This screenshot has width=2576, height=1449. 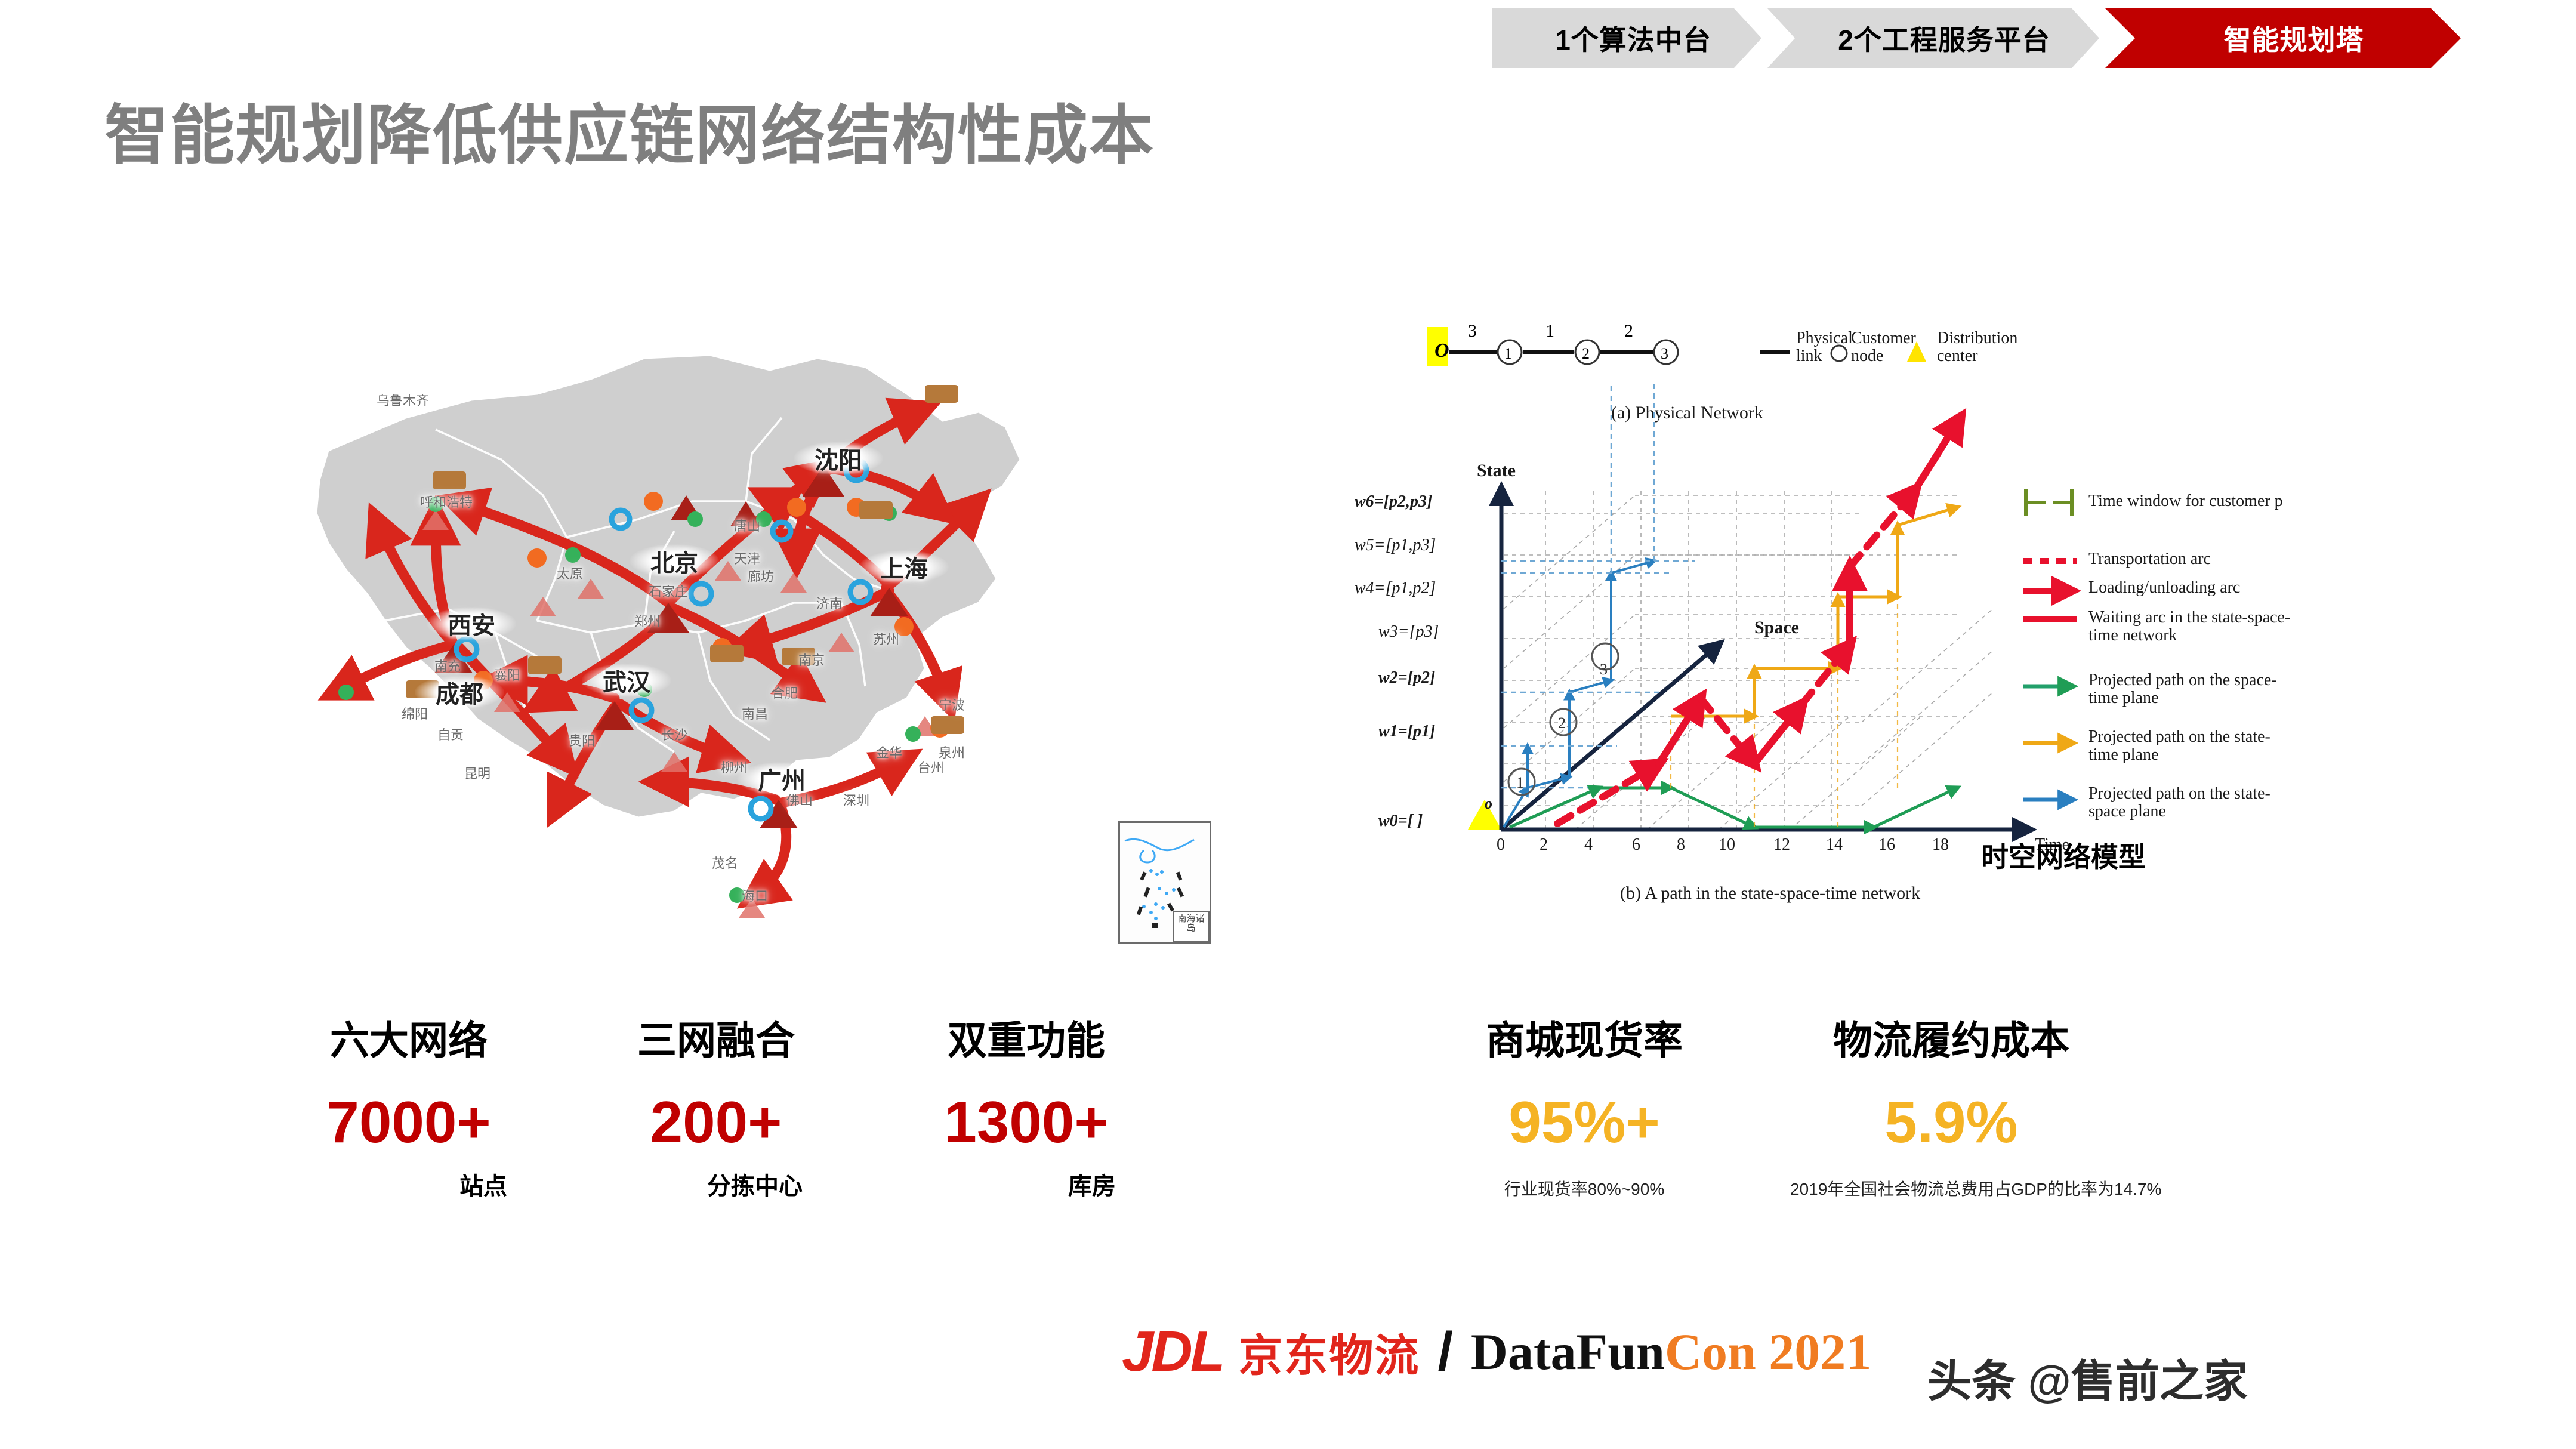 I want to click on city-label-zhengzhou: 郑州, so click(x=647, y=621).